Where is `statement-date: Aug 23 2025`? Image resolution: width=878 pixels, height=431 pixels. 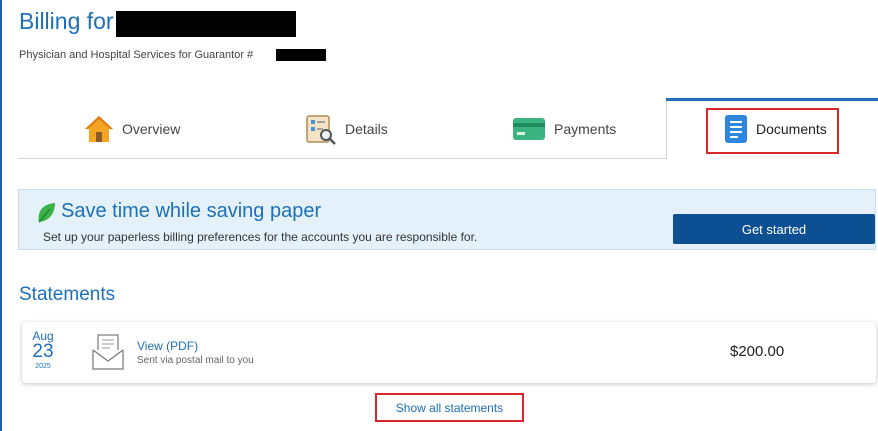
statement-date: Aug 23 2025 is located at coordinates (43, 350).